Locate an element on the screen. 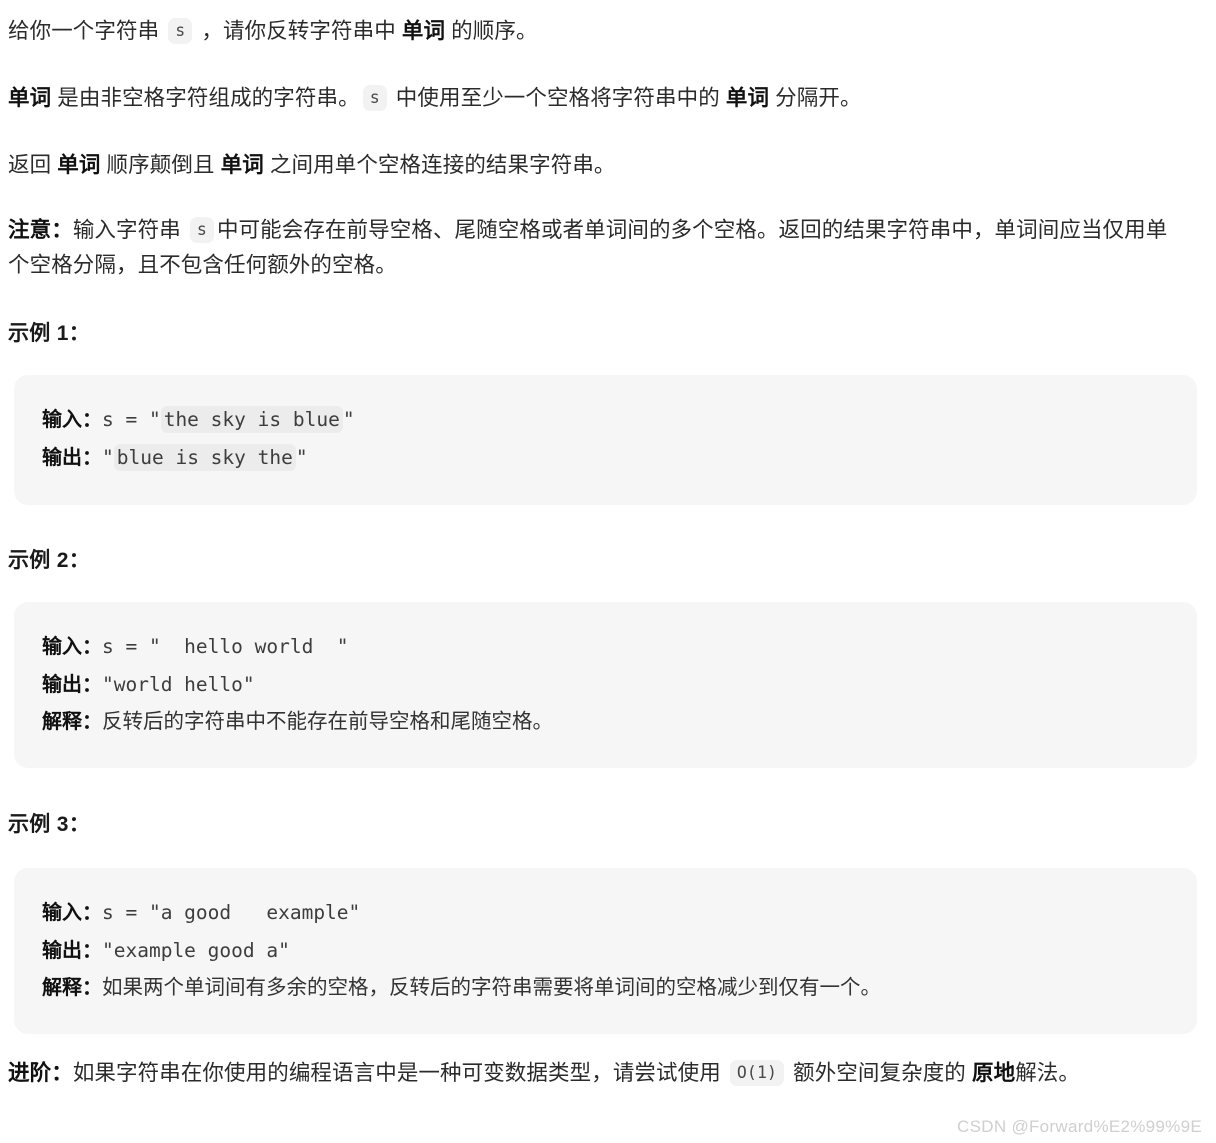  example-explain-line: 解释：反转后的字符串中不能存在前导空格和尾随空格。 is located at coordinates (619, 722).